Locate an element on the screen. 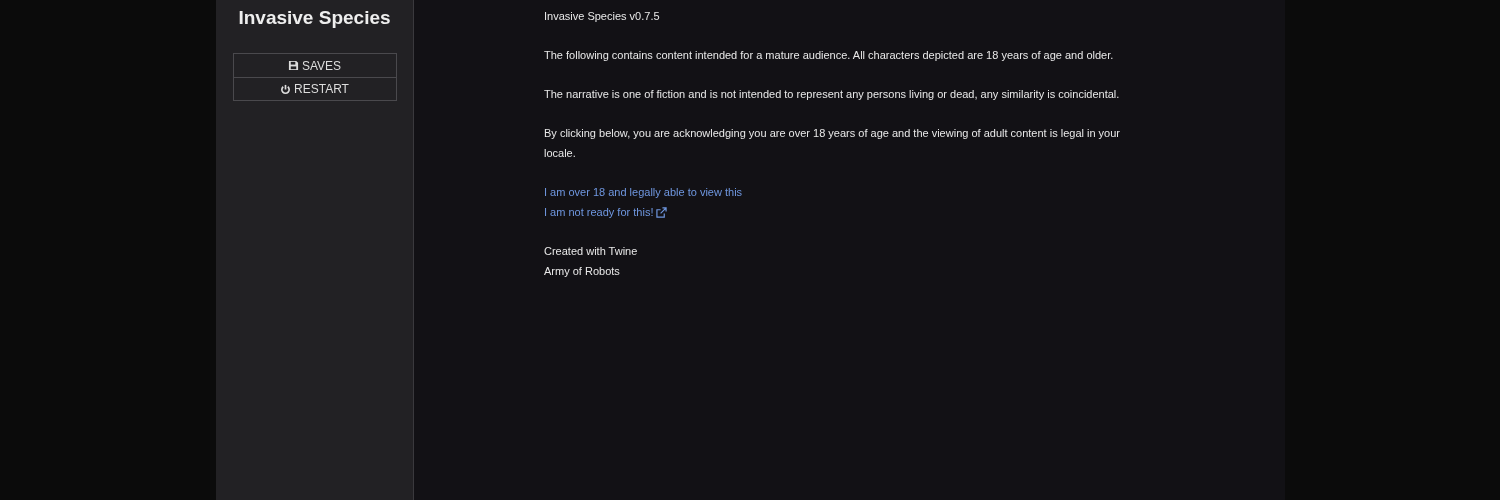 This screenshot has width=1500, height=500. menu-button: SAVES is located at coordinates (314, 65).